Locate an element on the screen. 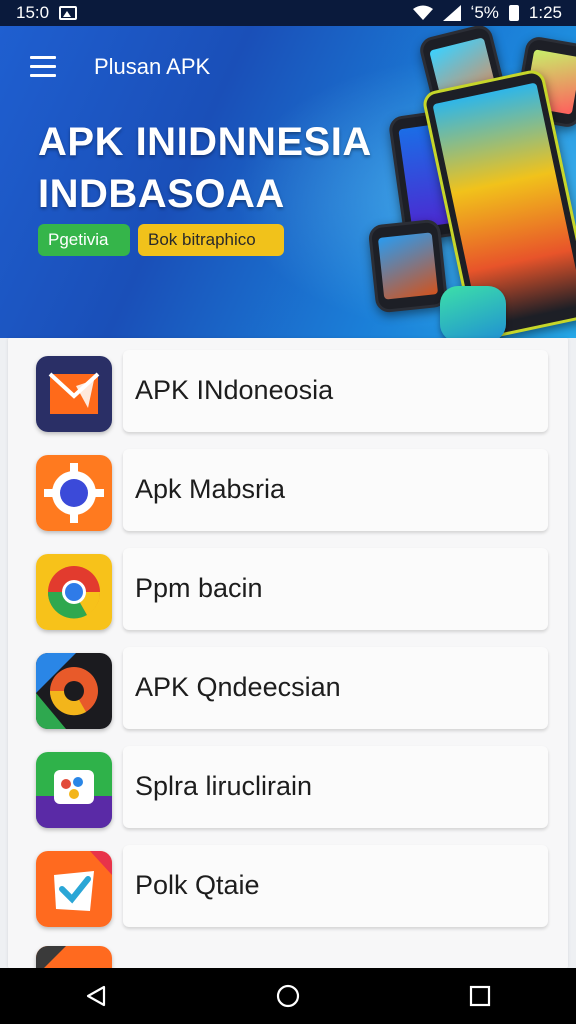 Image resolution: width=576 pixels, height=1024 pixels. status-time-left: 15:0 is located at coordinates (33, 12).